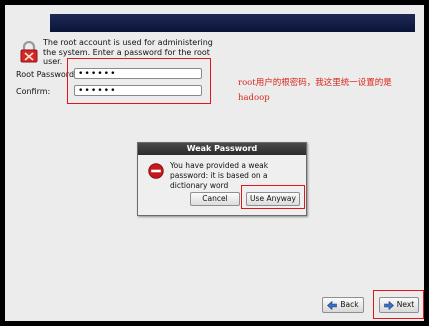  Describe the element at coordinates (232, 23) in the screenshot. I see `header-banner` at that location.